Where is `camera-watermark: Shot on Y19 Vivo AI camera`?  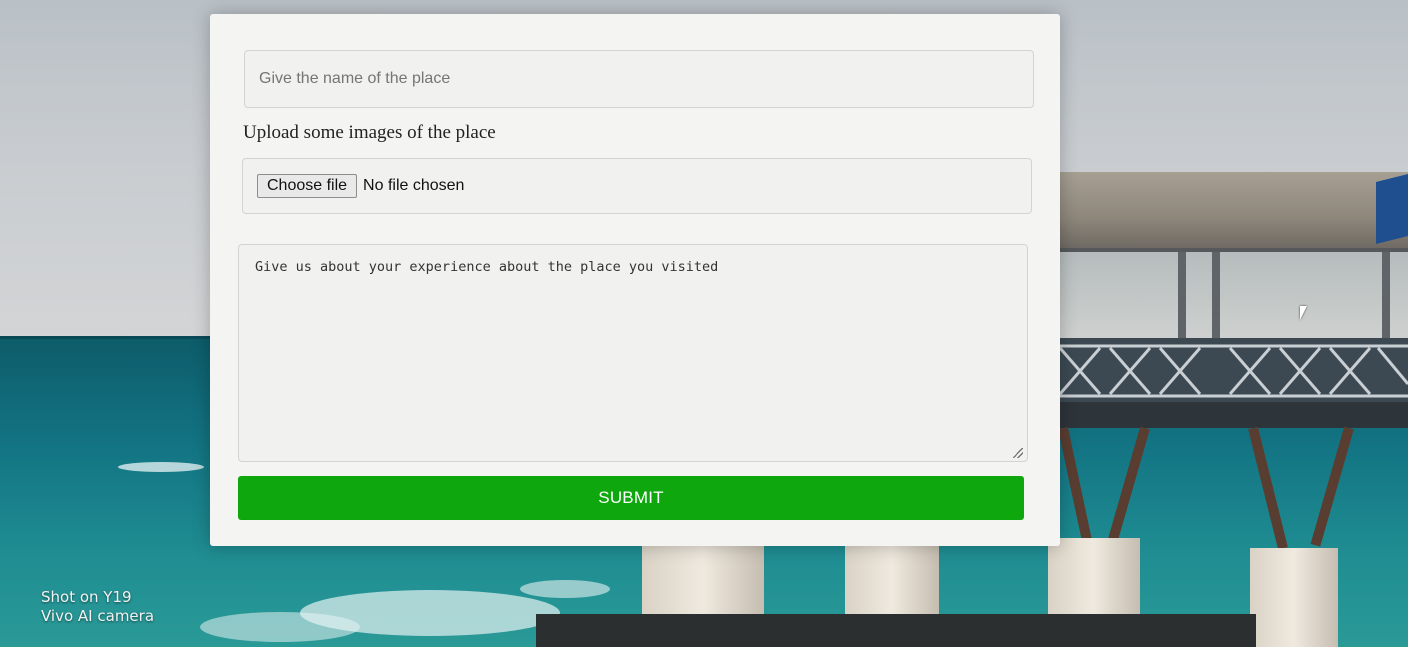 camera-watermark: Shot on Y19 Vivo AI camera is located at coordinates (97, 607).